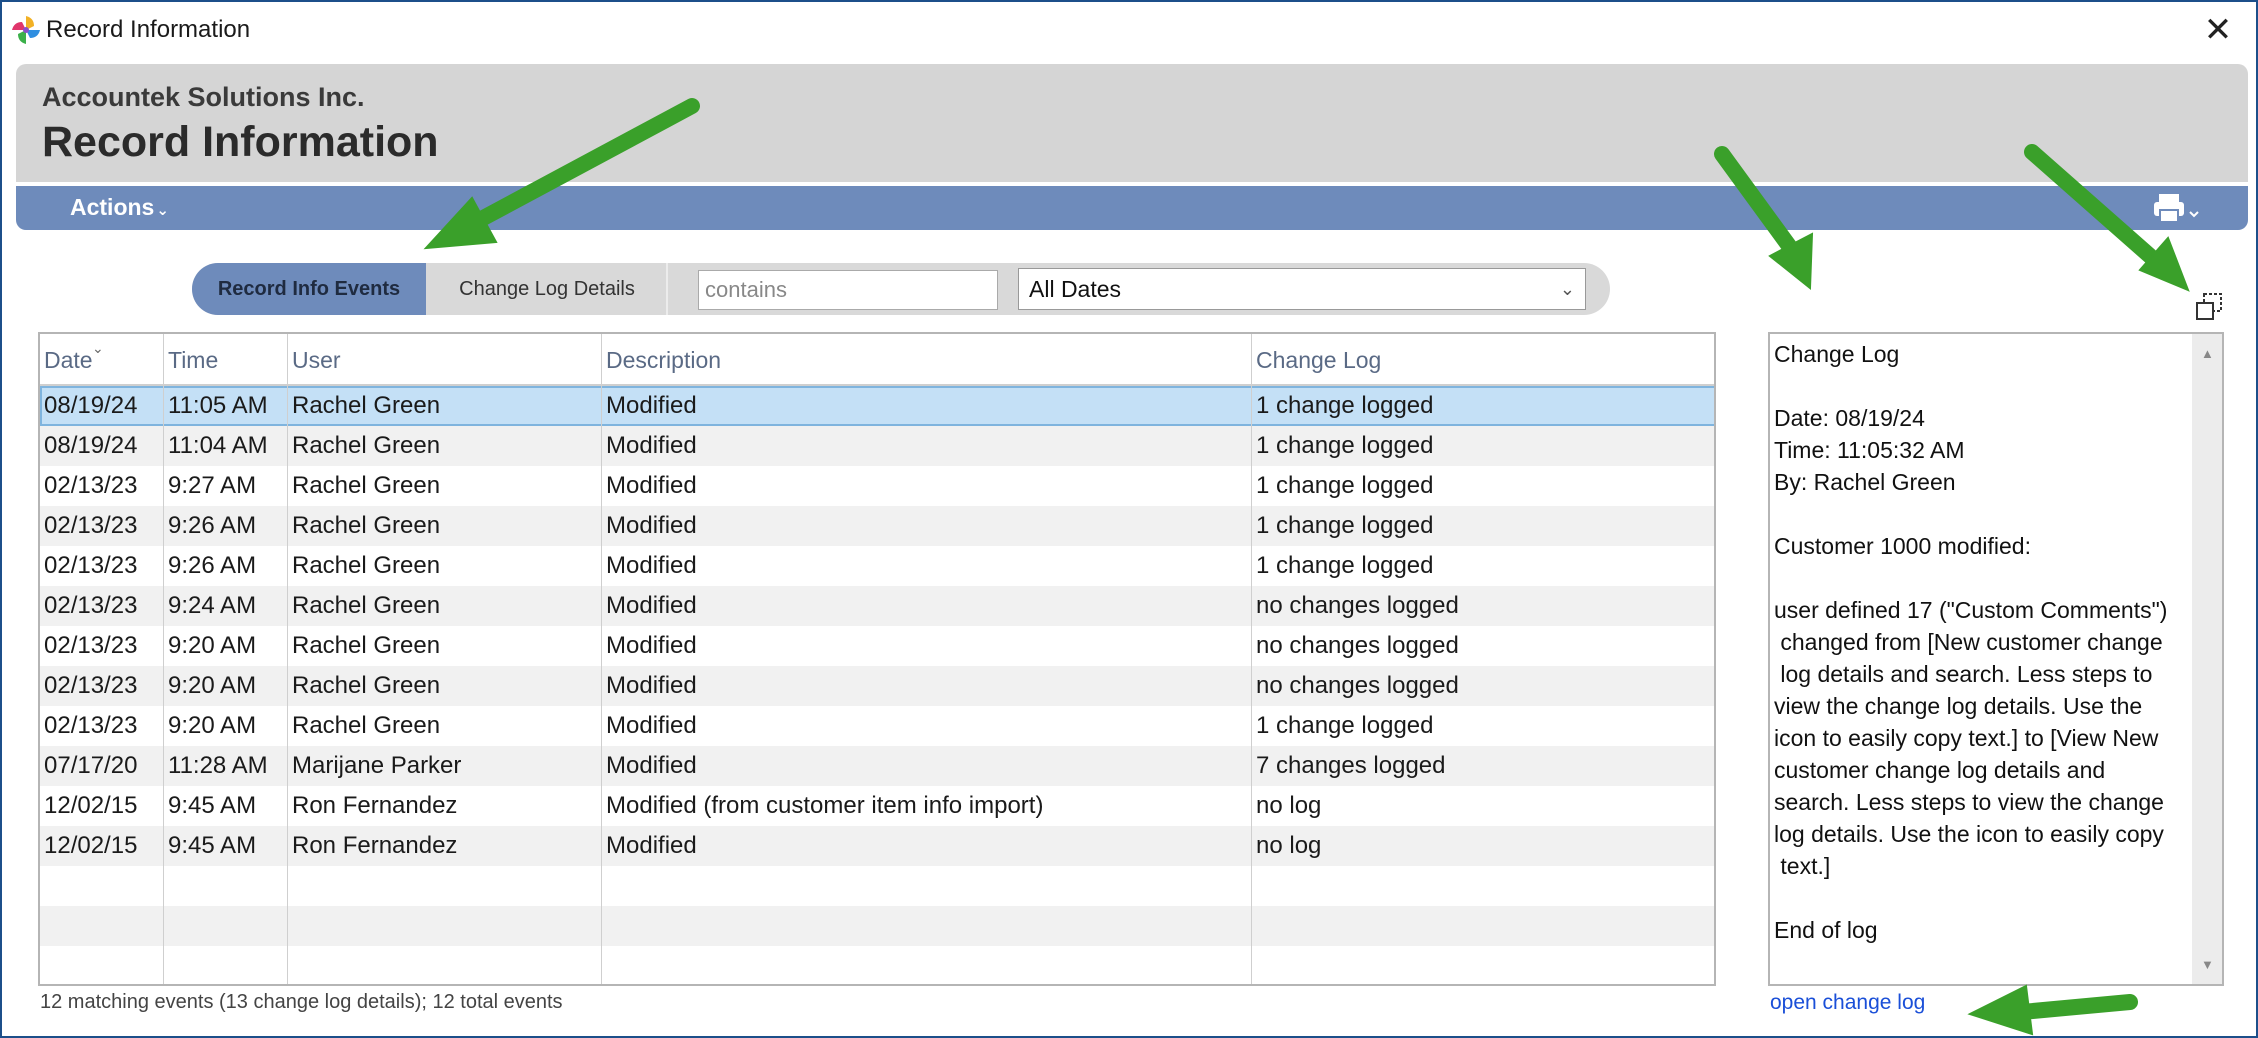 Image resolution: width=2258 pixels, height=1038 pixels. What do you see at coordinates (1847, 1003) in the screenshot?
I see `open-change-log-link: open change log` at bounding box center [1847, 1003].